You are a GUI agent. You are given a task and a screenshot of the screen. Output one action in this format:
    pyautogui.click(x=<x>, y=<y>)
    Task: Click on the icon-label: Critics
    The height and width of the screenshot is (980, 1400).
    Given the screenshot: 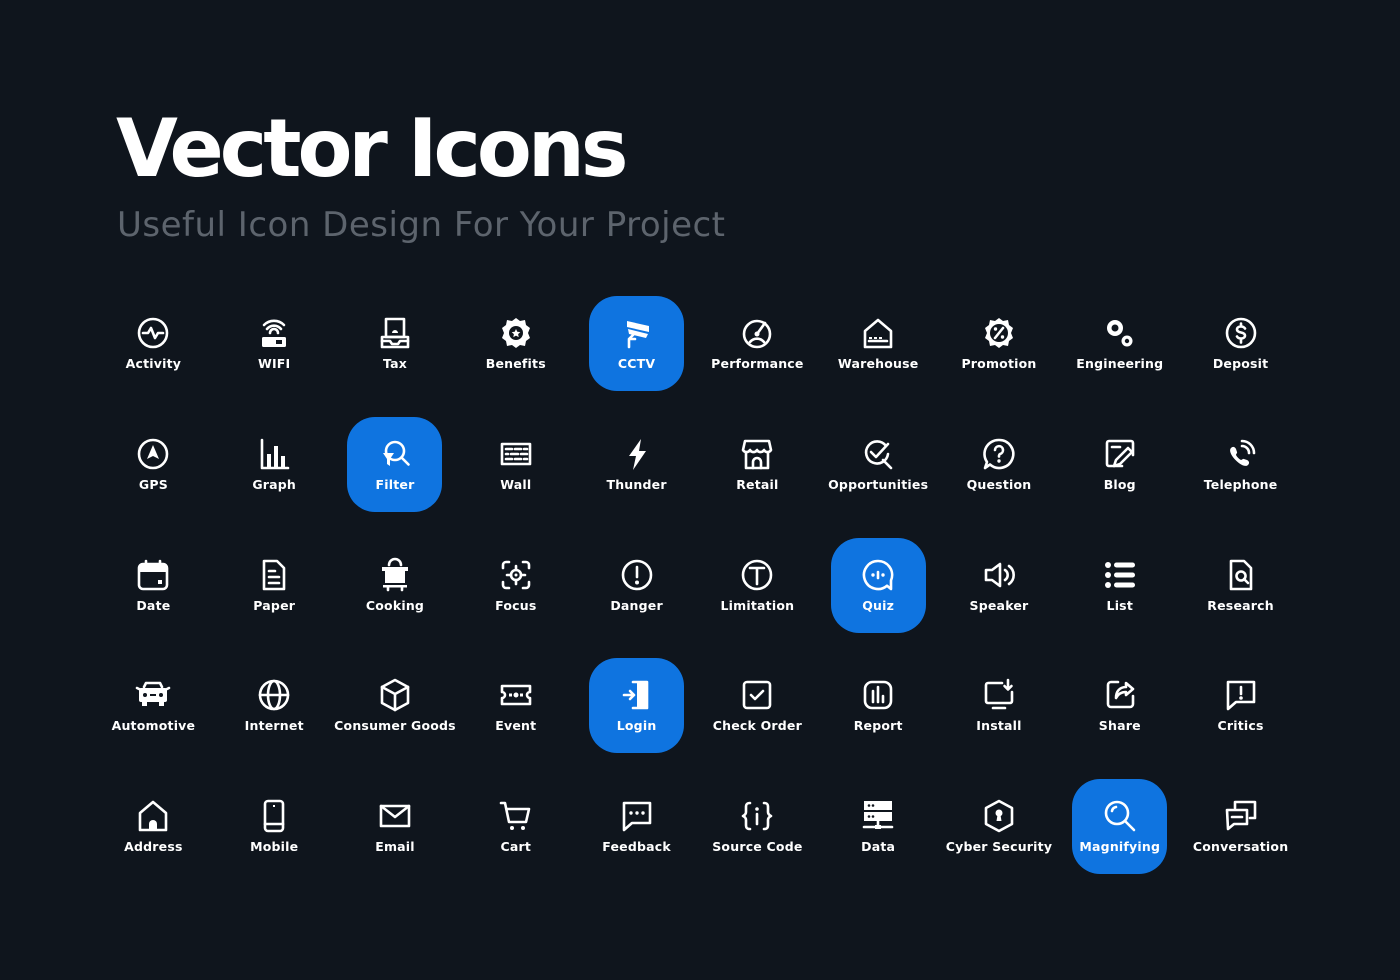 What is the action you would take?
    pyautogui.click(x=1240, y=726)
    